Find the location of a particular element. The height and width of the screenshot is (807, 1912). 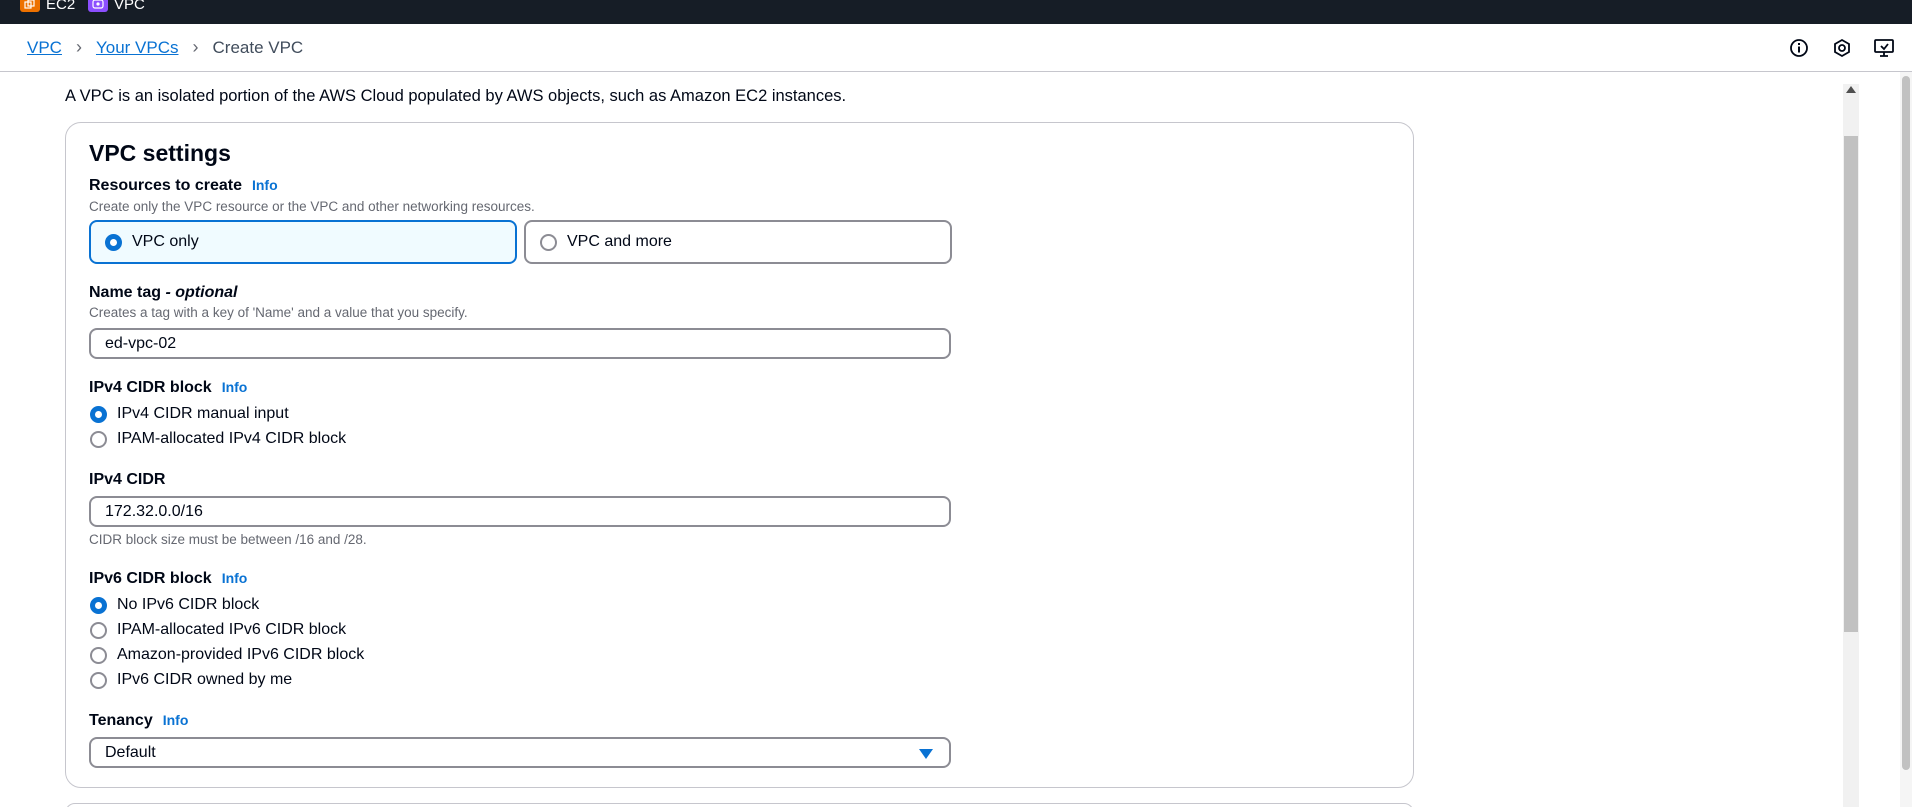

tenancy-info-link: Info is located at coordinates (176, 720).